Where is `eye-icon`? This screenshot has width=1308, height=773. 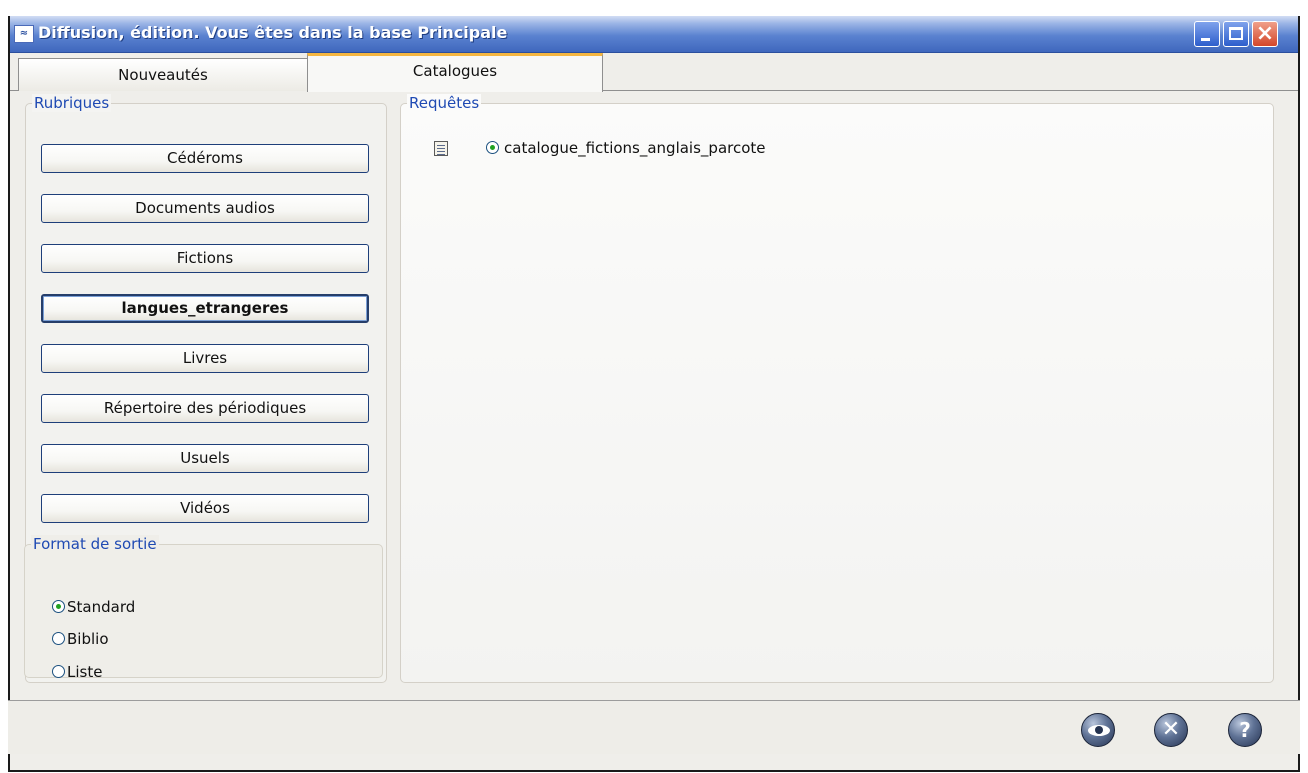 eye-icon is located at coordinates (1099, 730).